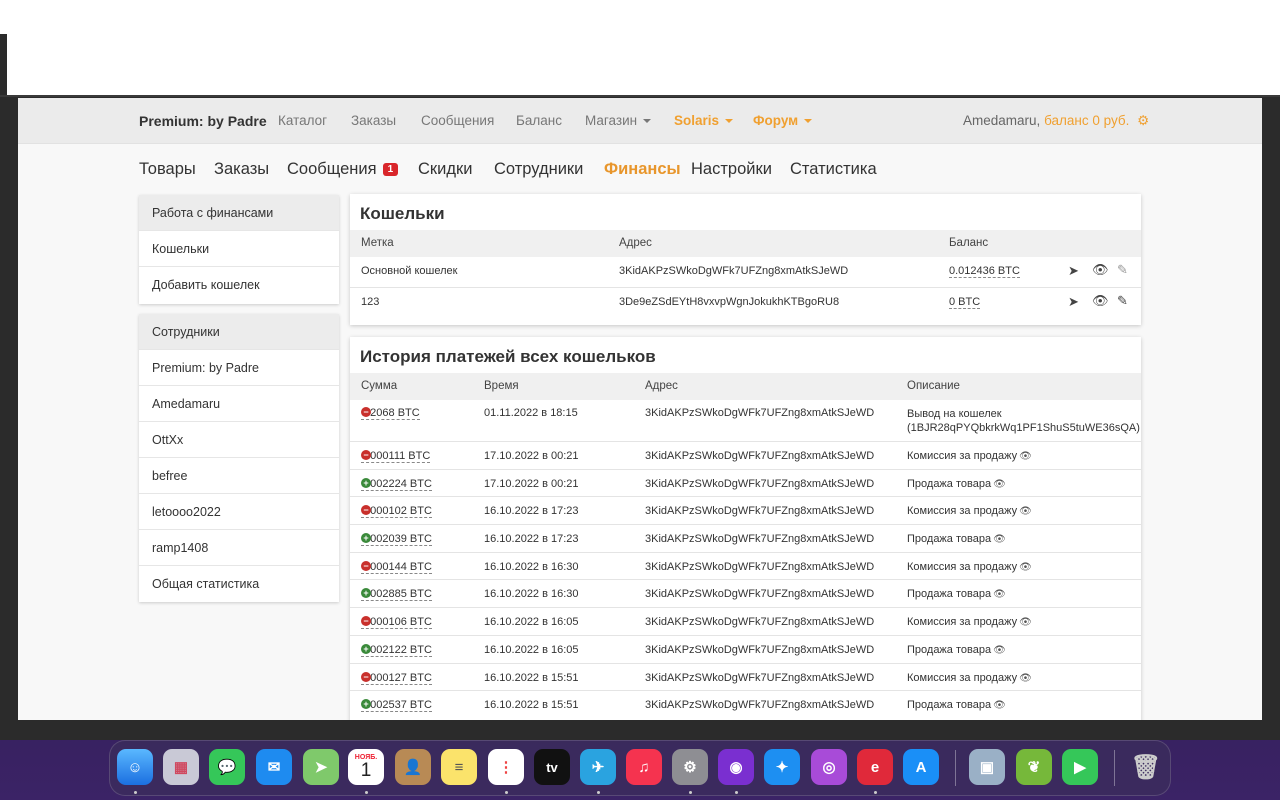  I want to click on contacts-icon: 👤, so click(413, 767).